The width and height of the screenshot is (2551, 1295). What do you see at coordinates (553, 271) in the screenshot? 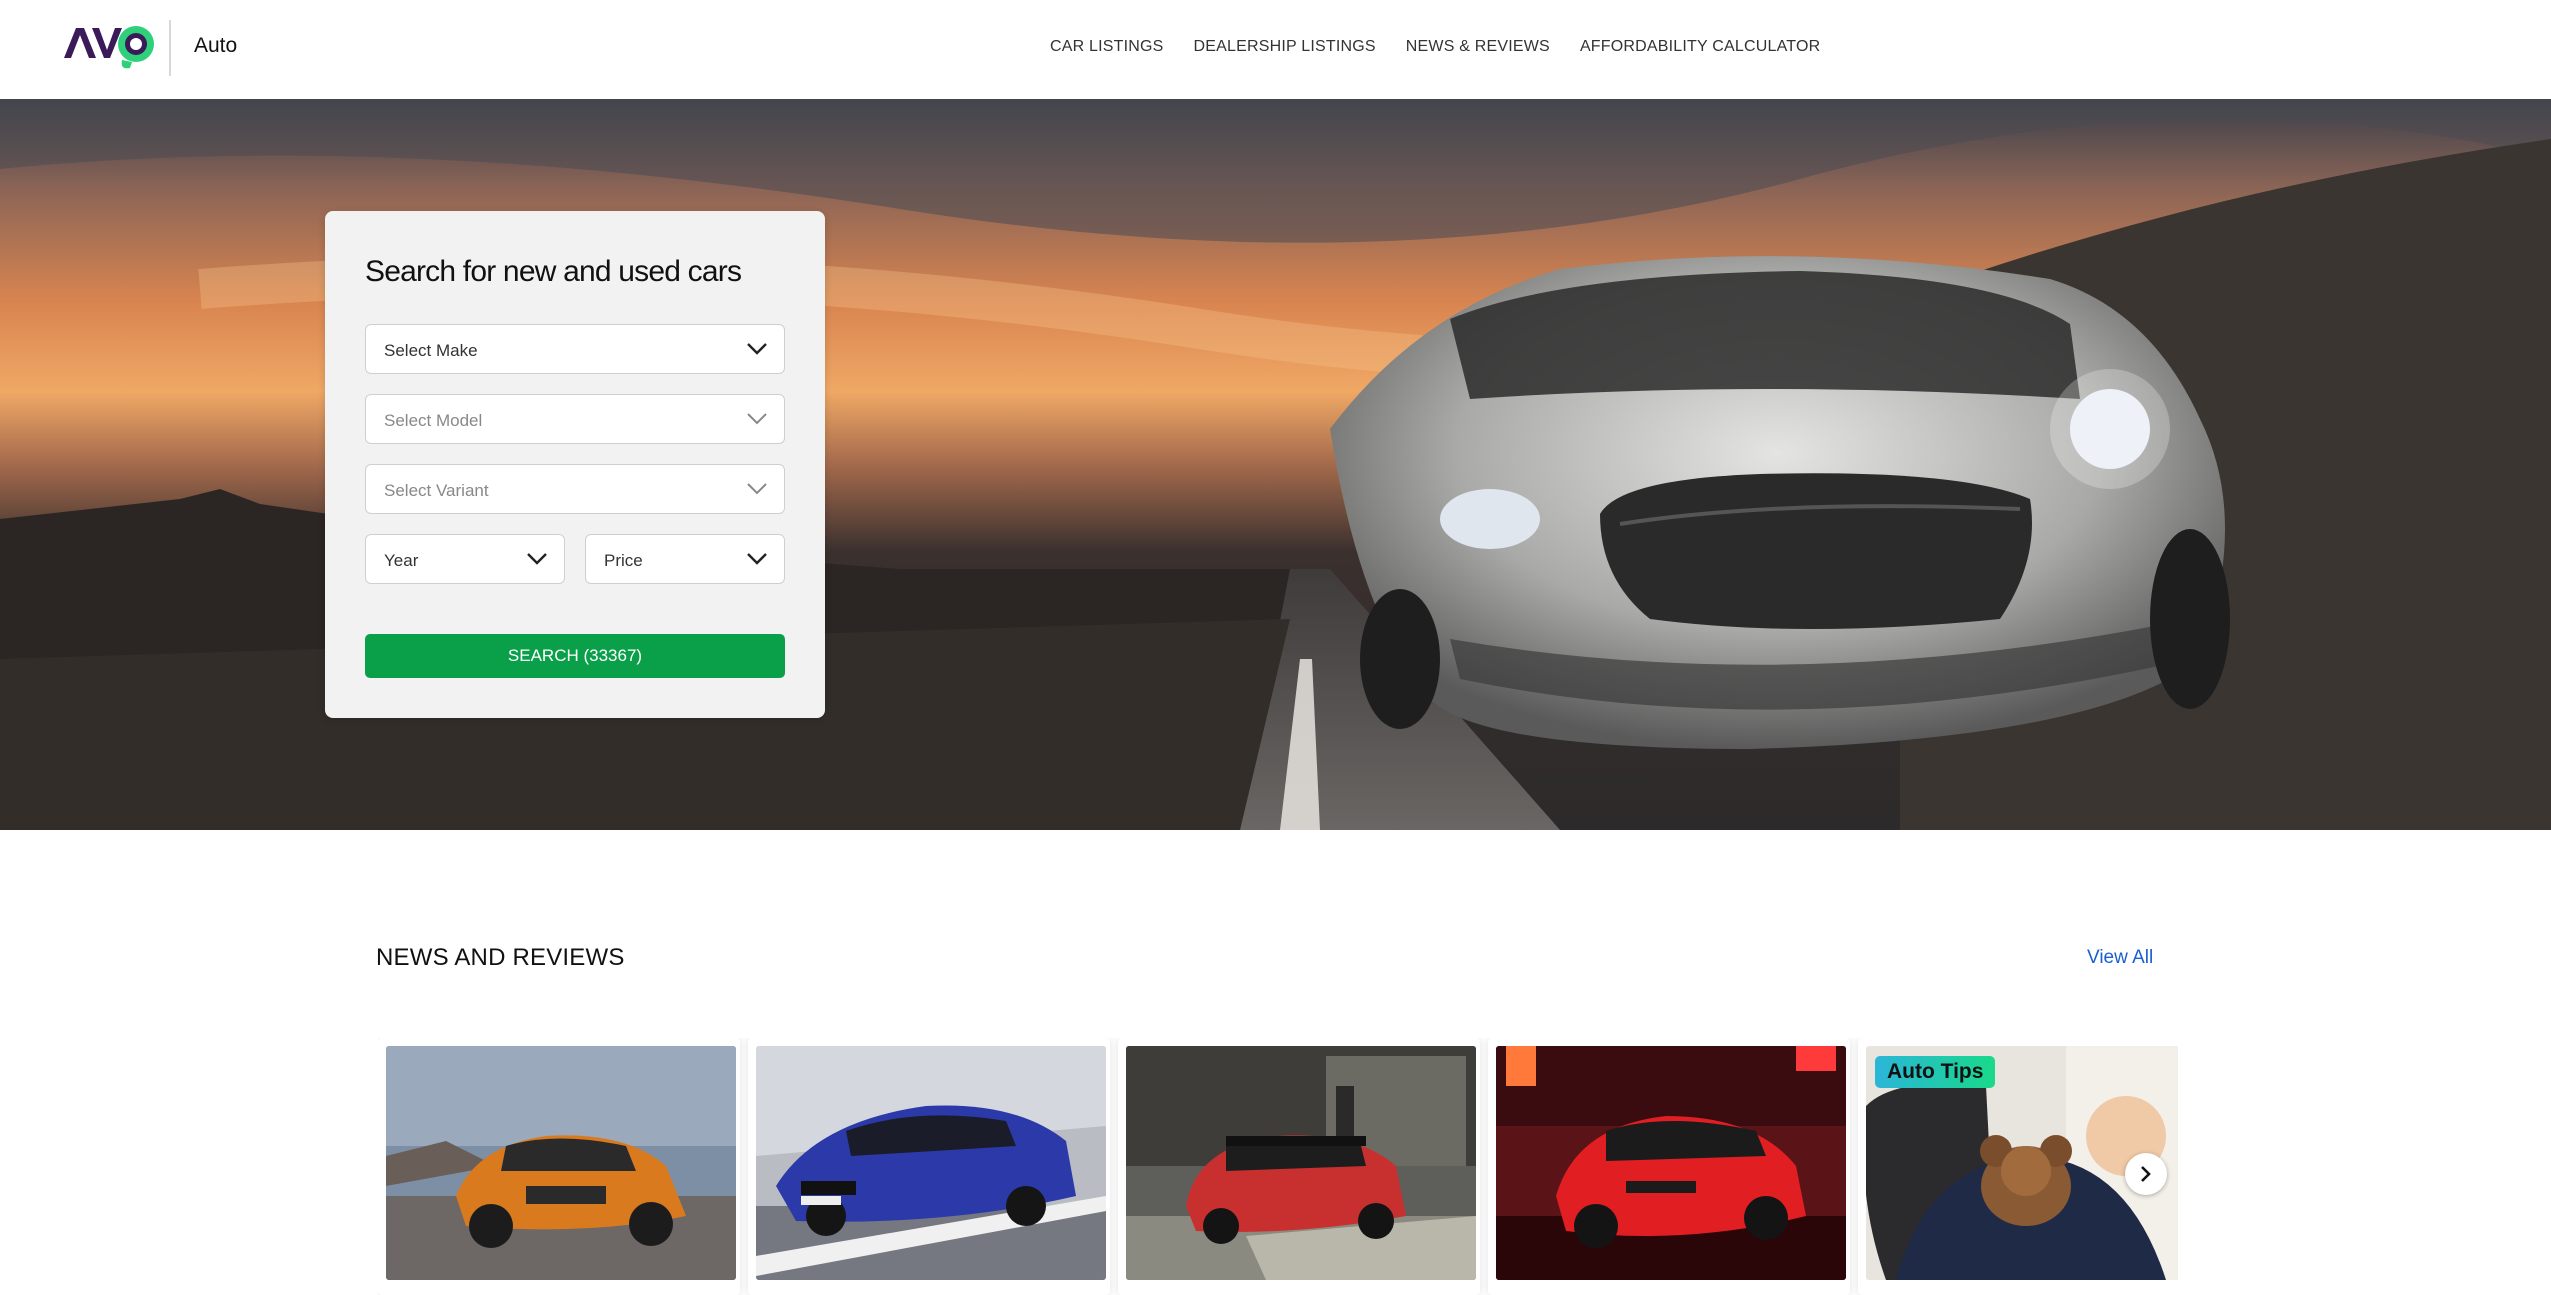
I see `search-title: Search for new and used cars` at bounding box center [553, 271].